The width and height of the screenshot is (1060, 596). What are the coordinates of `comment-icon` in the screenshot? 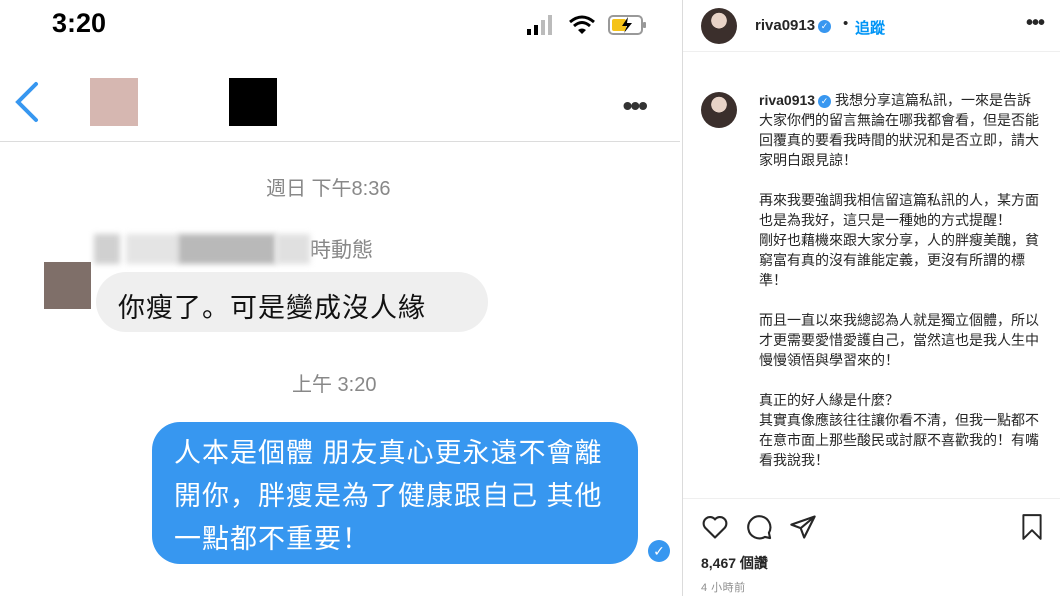 It's located at (759, 527).